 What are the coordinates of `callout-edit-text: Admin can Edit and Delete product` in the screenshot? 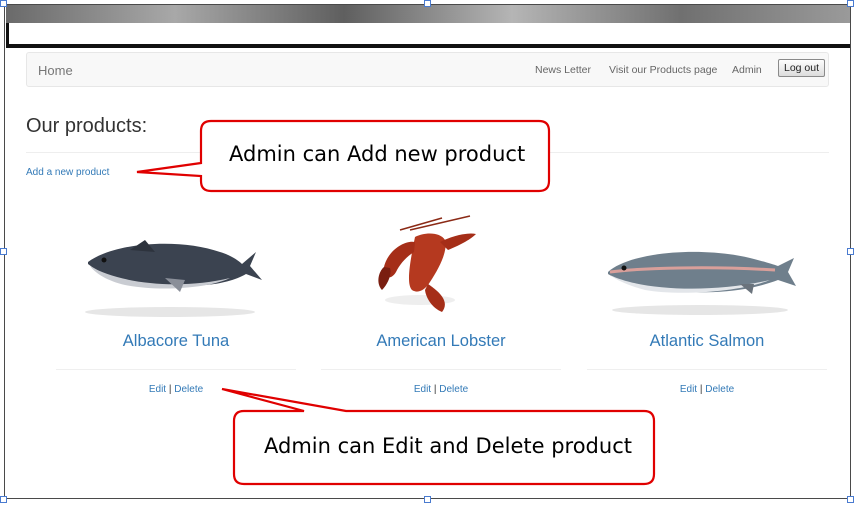 It's located at (448, 446).